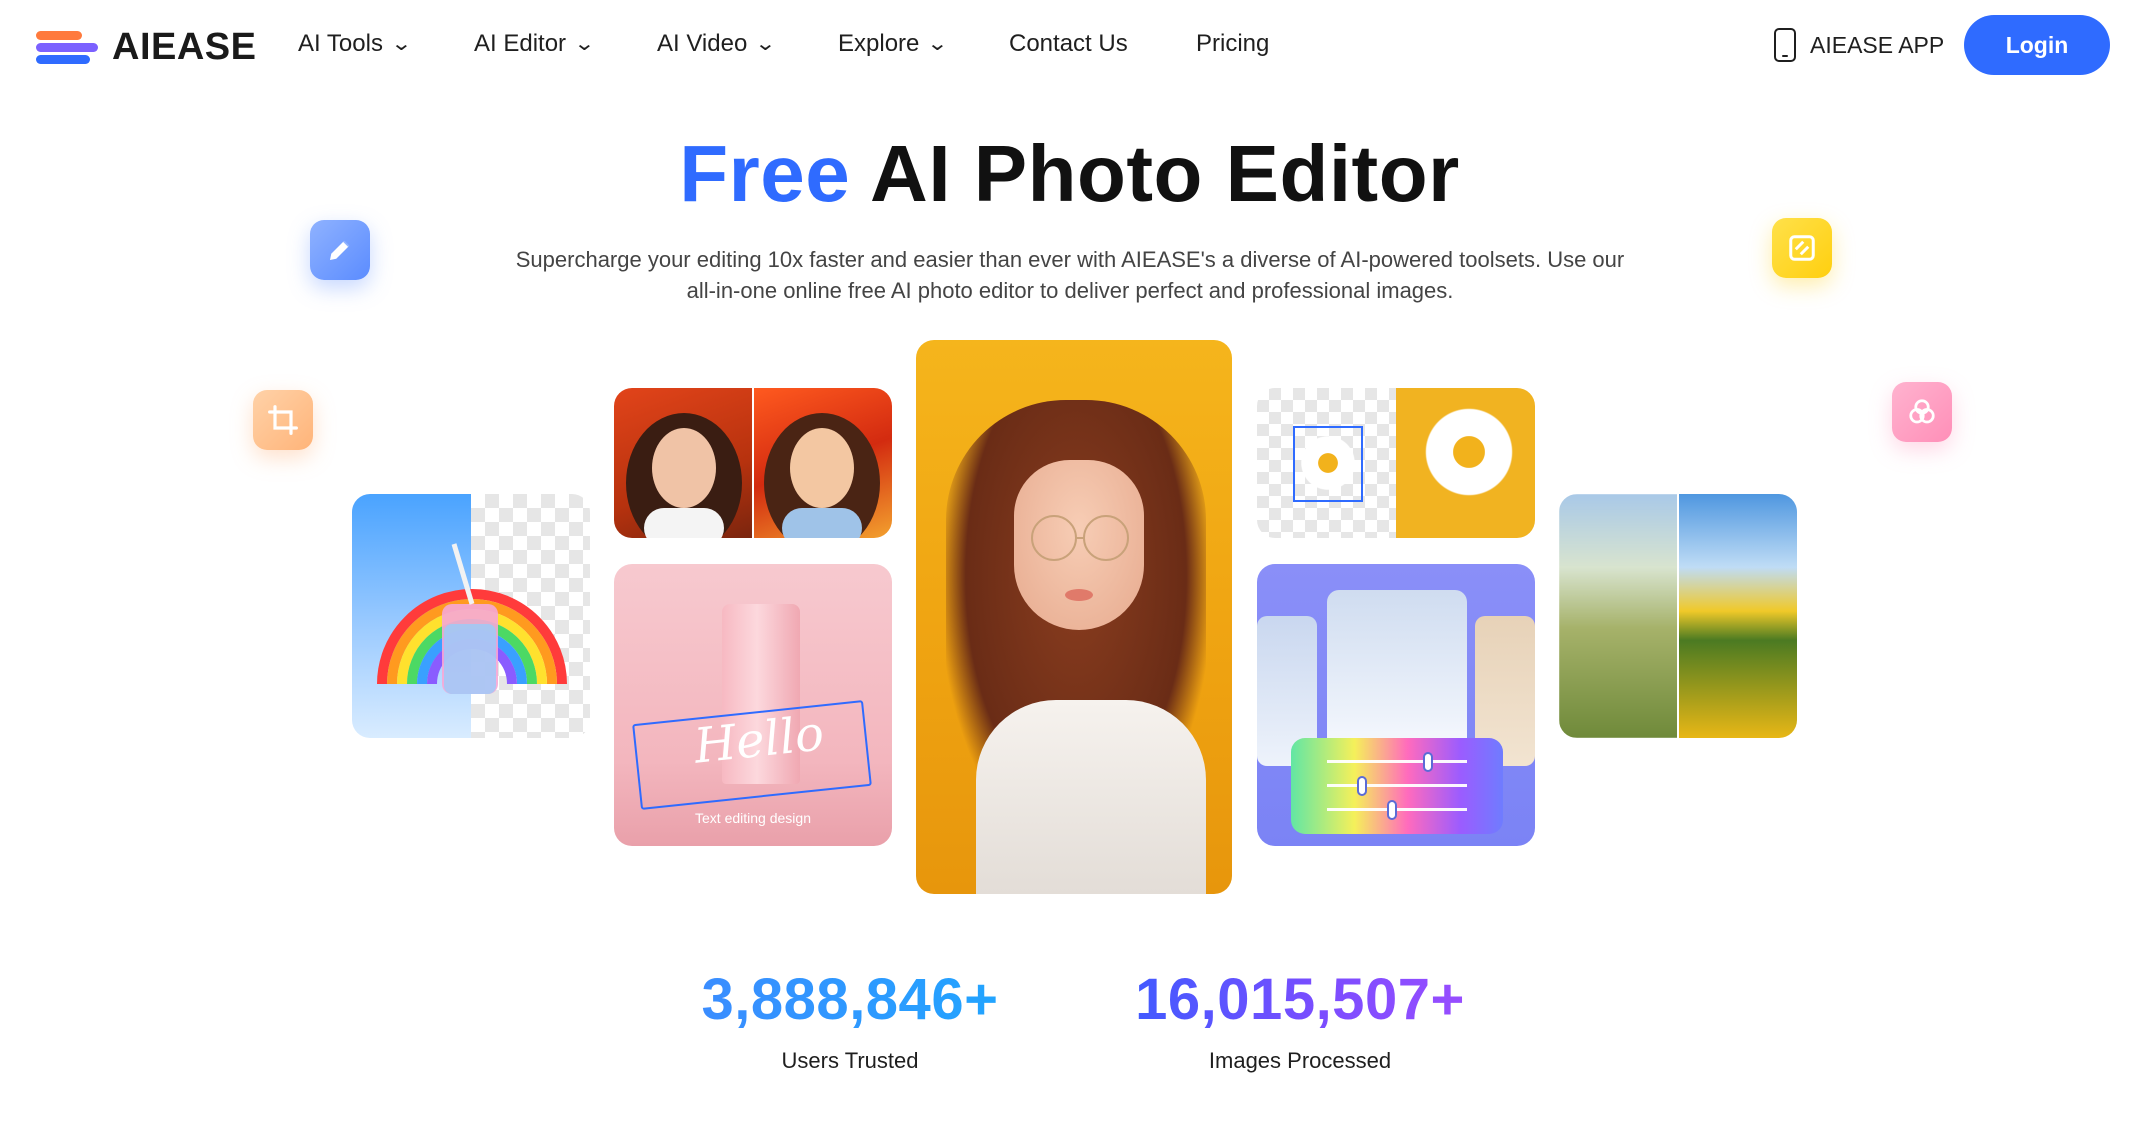  I want to click on pencil-icon, so click(340, 250).